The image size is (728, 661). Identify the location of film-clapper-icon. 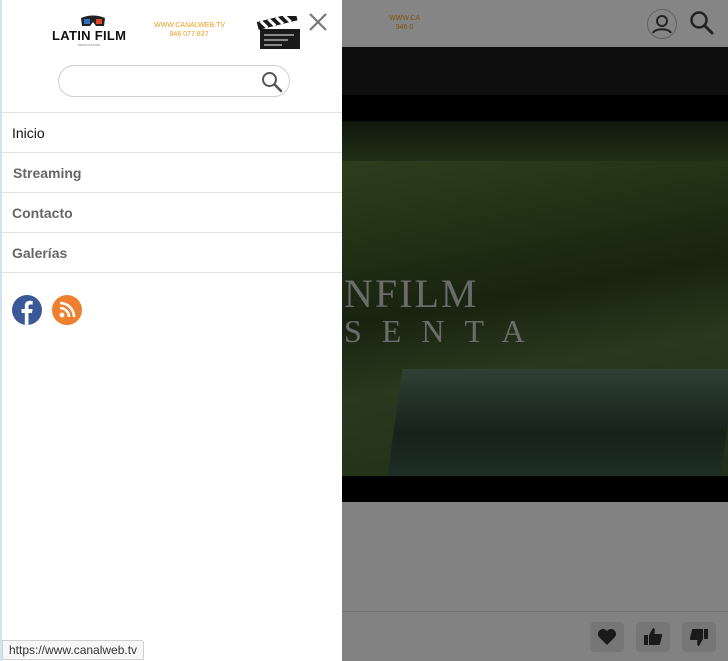
(278, 32).